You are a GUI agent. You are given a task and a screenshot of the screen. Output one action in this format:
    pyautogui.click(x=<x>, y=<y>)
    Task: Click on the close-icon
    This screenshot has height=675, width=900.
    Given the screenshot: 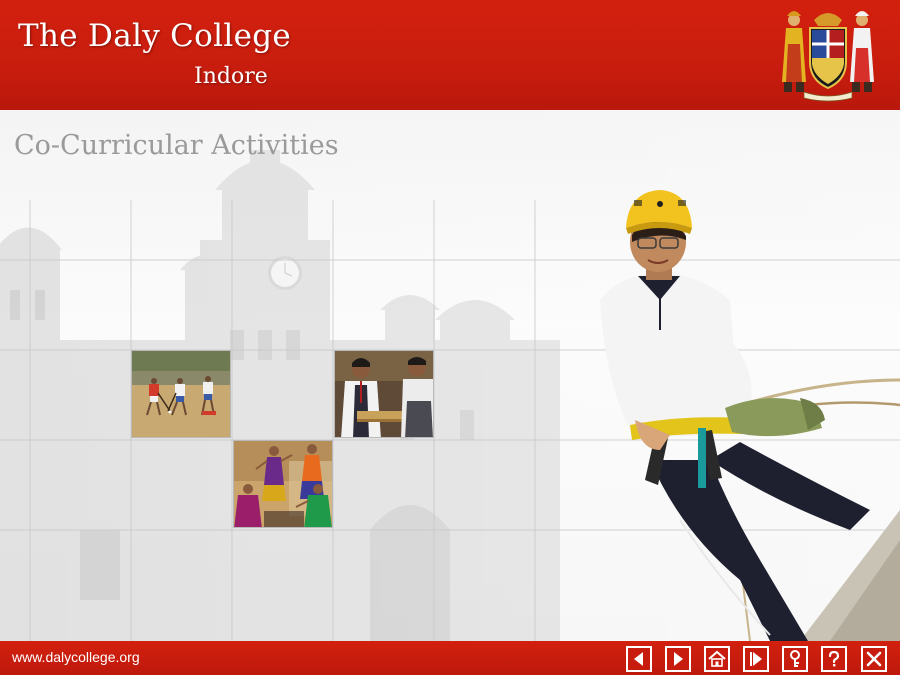 What is the action you would take?
    pyautogui.click(x=874, y=659)
    